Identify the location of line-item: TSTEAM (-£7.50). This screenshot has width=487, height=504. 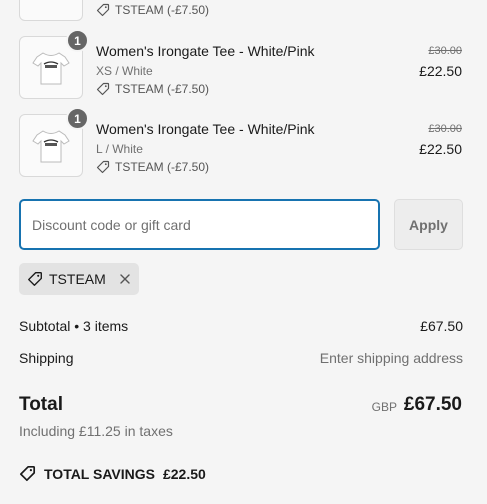
(243, 12).